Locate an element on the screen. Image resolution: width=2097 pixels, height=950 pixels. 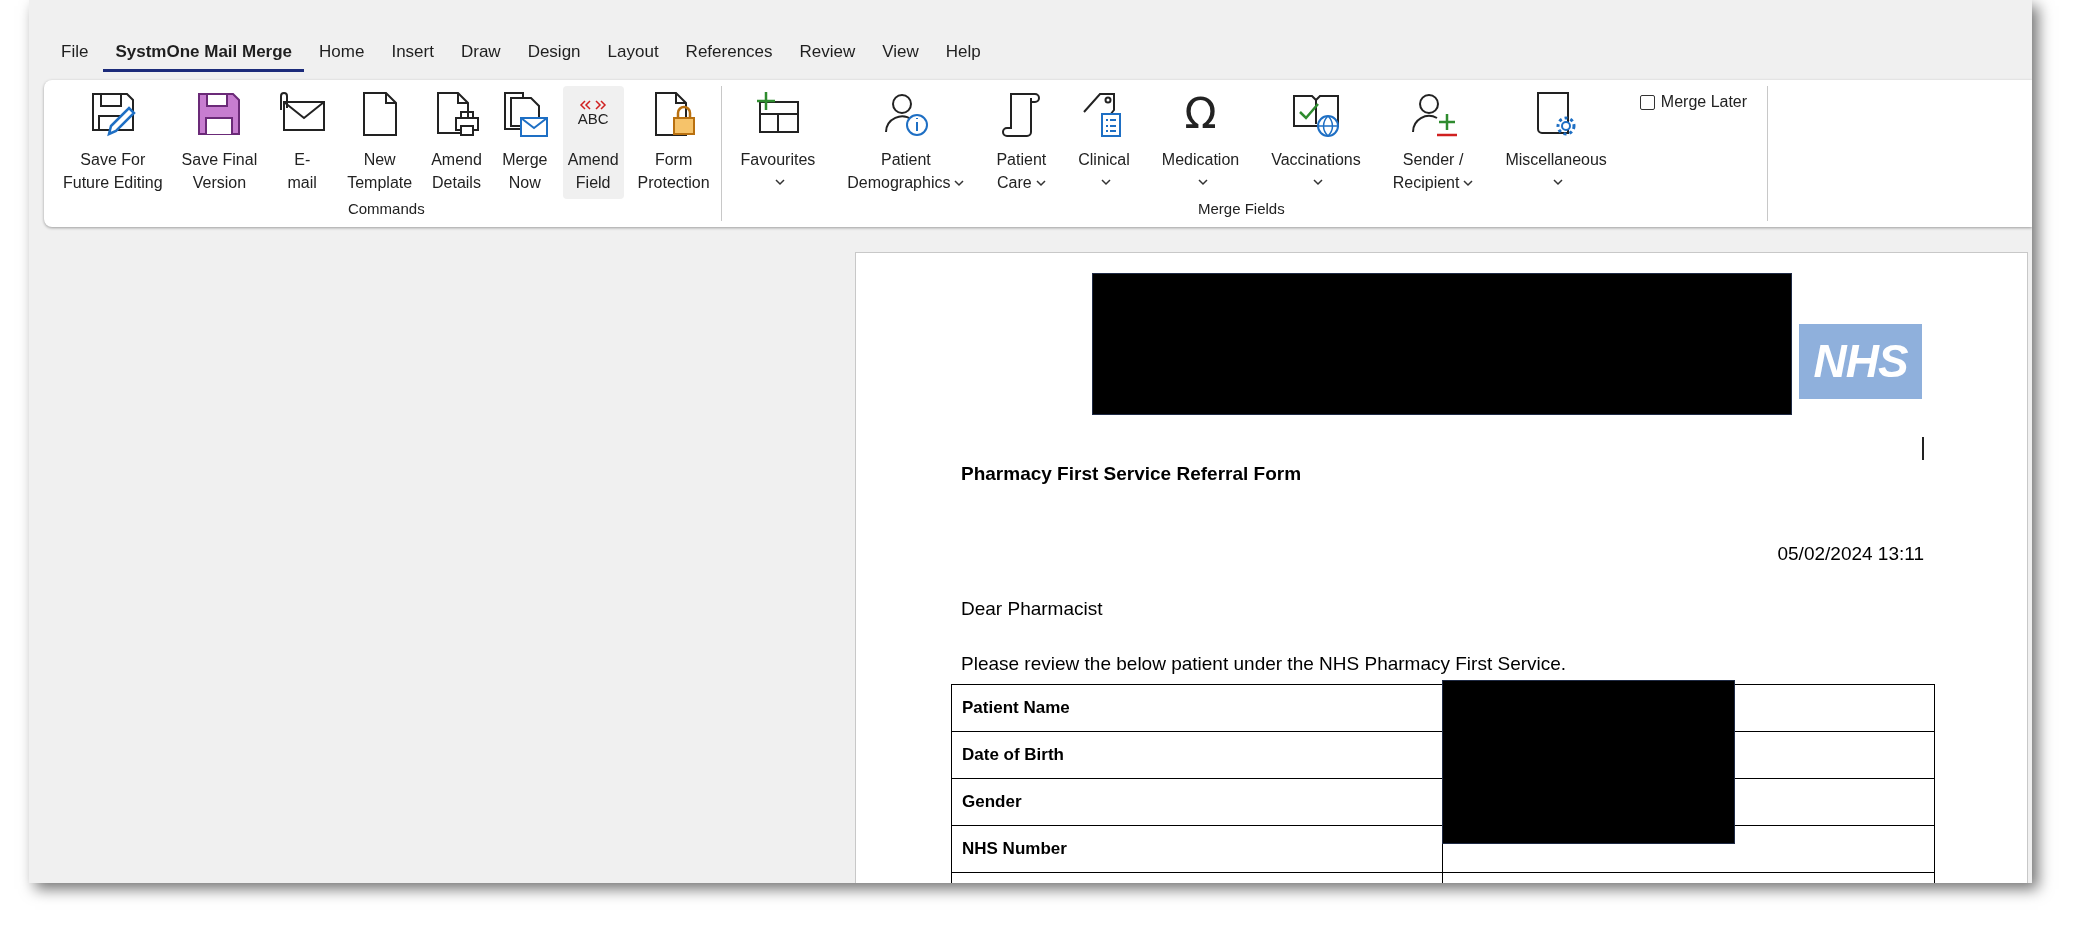
ribbon-button: Merge Now is located at coordinates (524, 142).